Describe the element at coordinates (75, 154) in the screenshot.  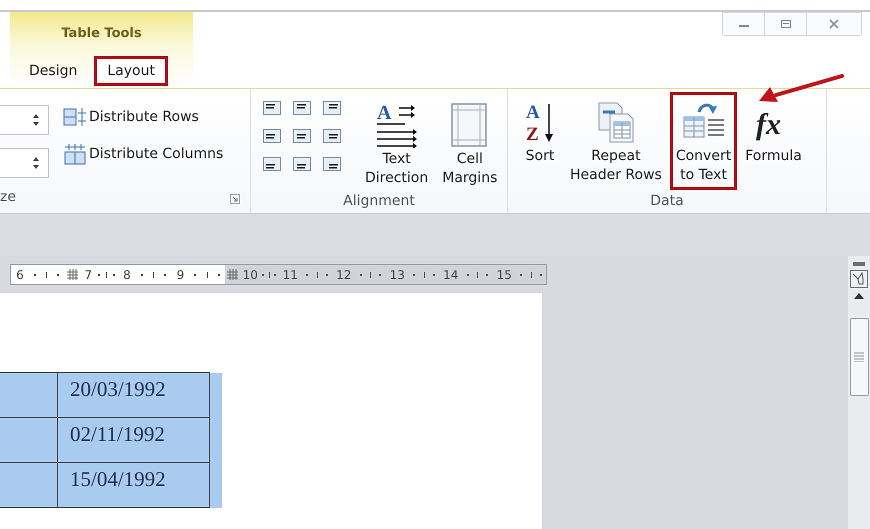
I see `distribute-columns-icon` at that location.